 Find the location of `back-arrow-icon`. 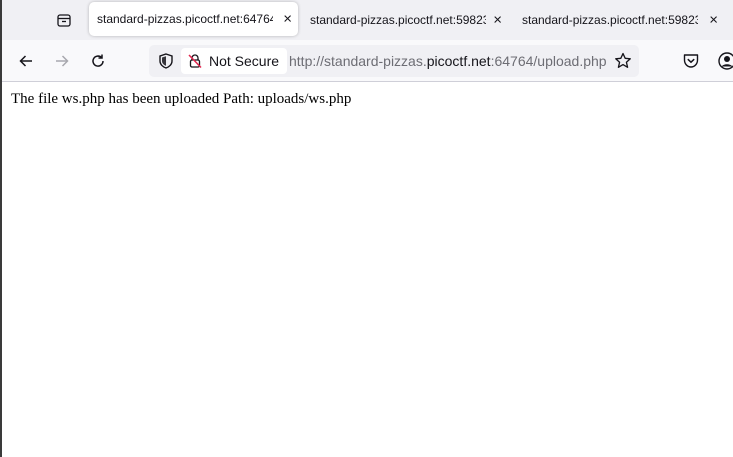

back-arrow-icon is located at coordinates (26, 61).